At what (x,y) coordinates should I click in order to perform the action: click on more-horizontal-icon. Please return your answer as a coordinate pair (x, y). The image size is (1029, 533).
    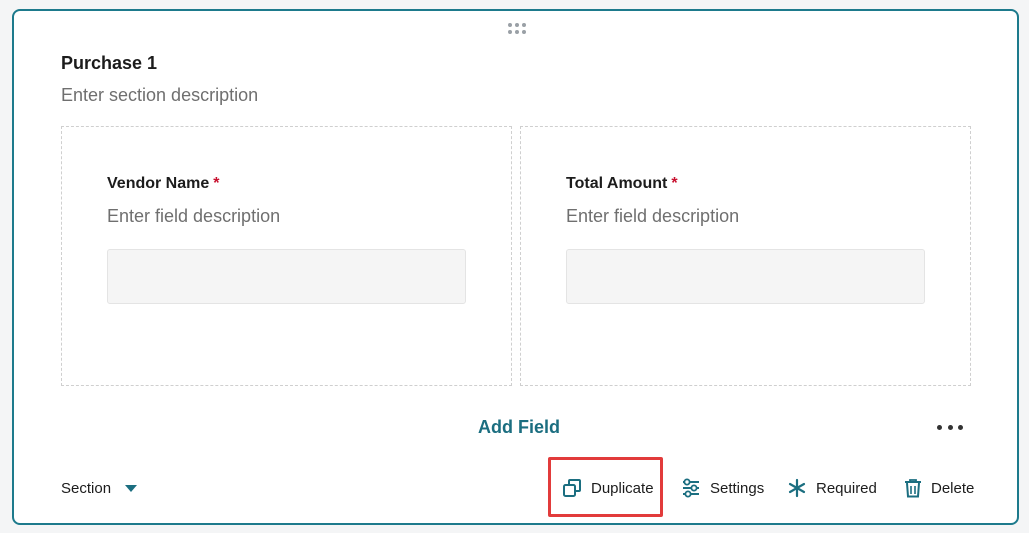
    Looking at the image, I should click on (950, 428).